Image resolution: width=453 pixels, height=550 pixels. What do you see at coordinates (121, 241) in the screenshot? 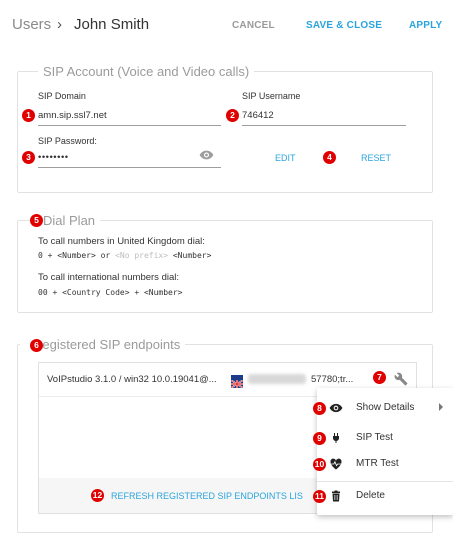
I see `uk-dial-instruction: To call numbers in United Kingdom dial:` at bounding box center [121, 241].